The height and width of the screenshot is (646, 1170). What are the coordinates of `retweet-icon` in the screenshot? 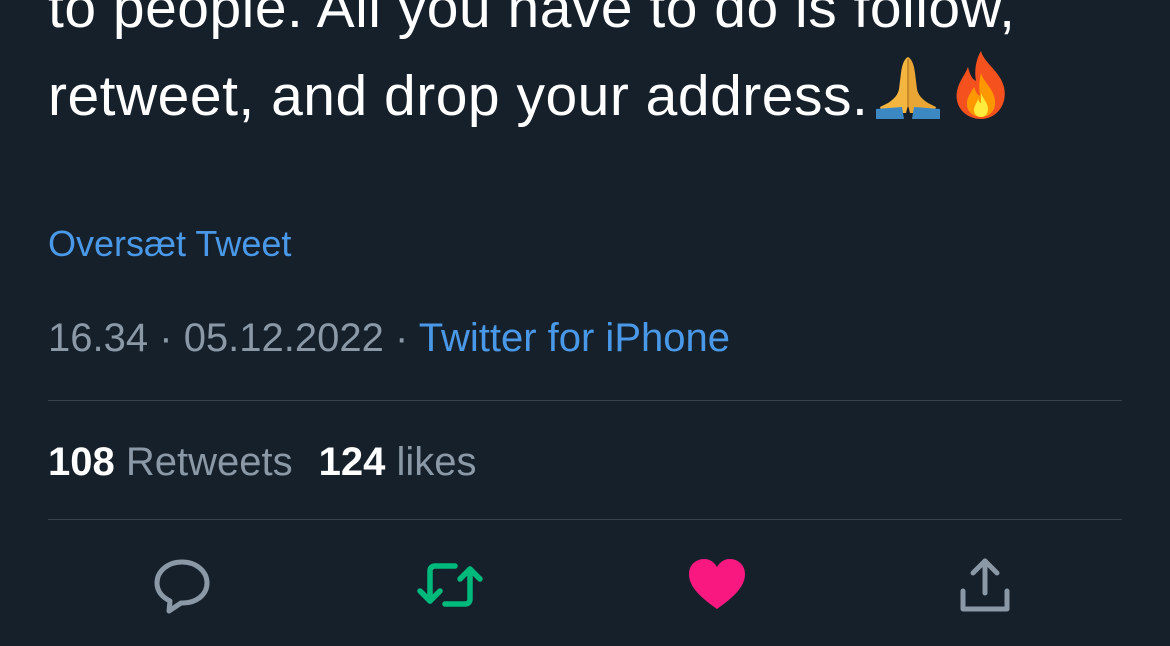 It's located at (450, 587).